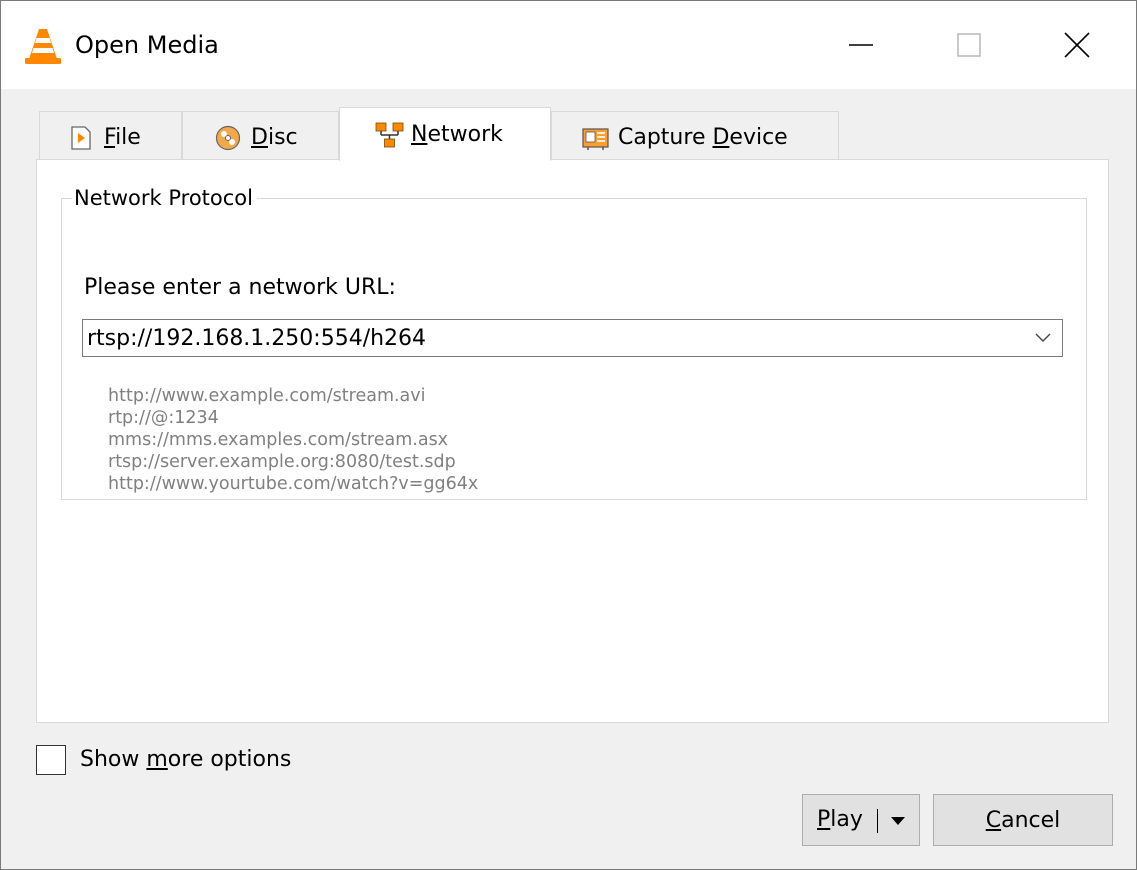  I want to click on title-bar: Open Media, so click(568, 45).